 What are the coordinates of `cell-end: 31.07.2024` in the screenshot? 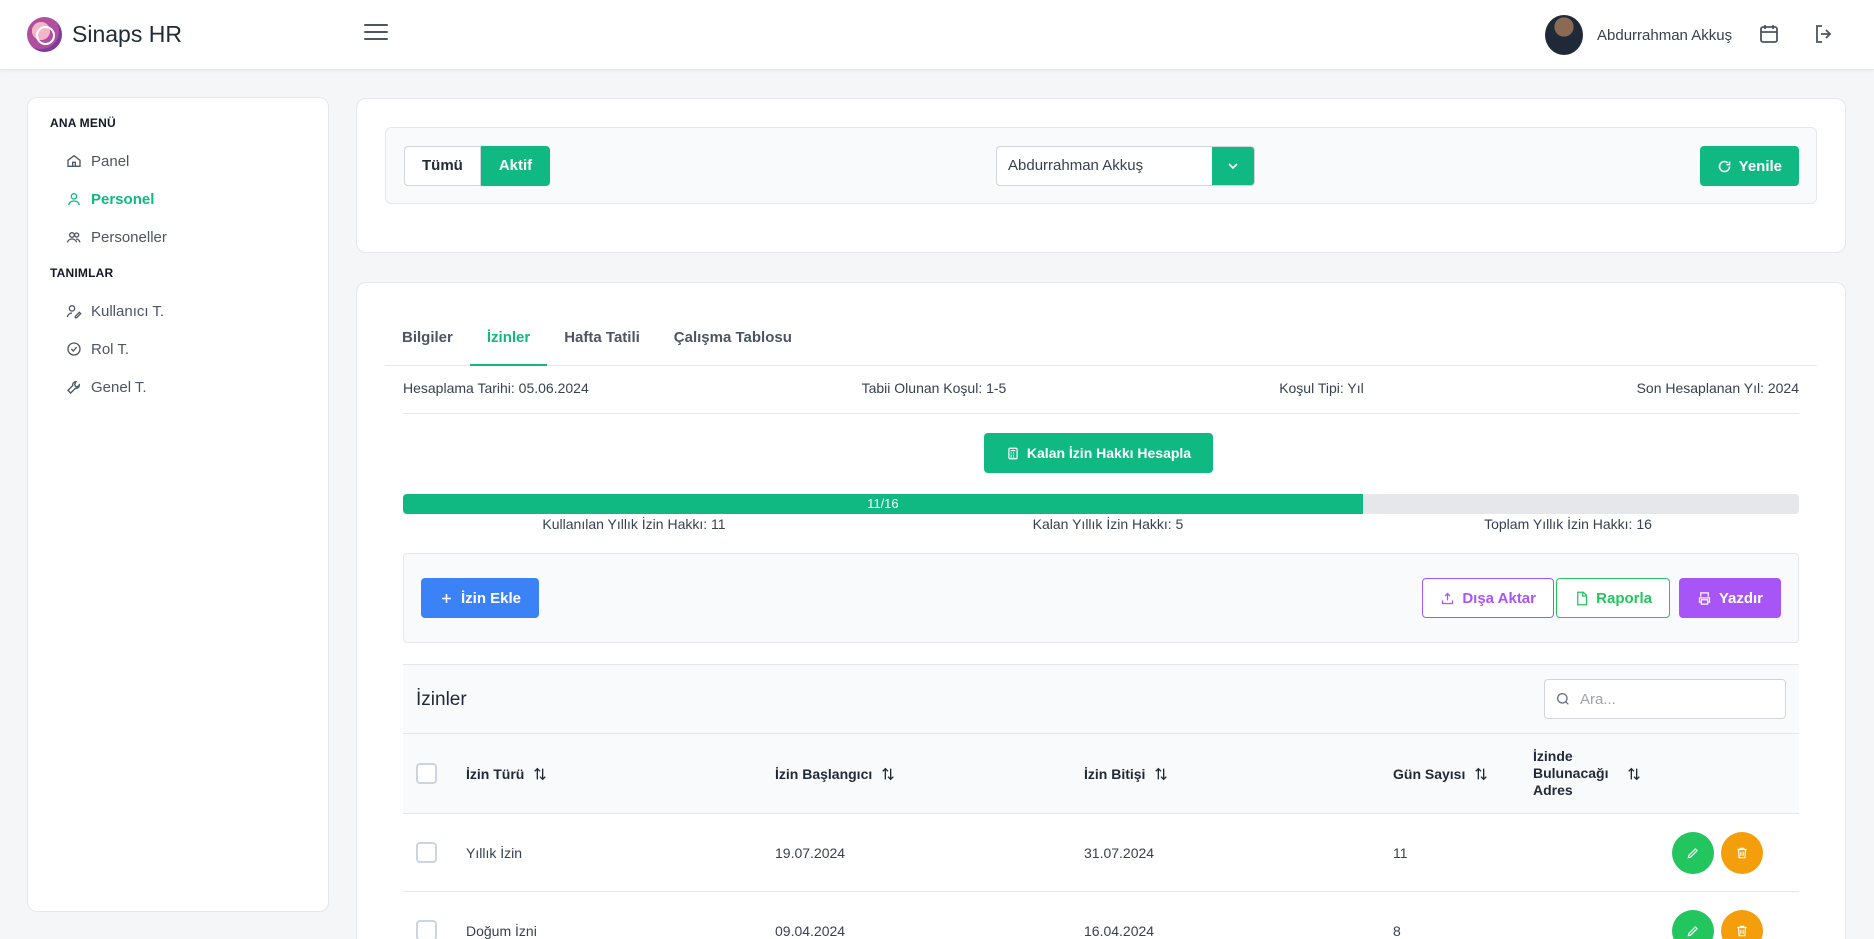 It's located at (1119, 852).